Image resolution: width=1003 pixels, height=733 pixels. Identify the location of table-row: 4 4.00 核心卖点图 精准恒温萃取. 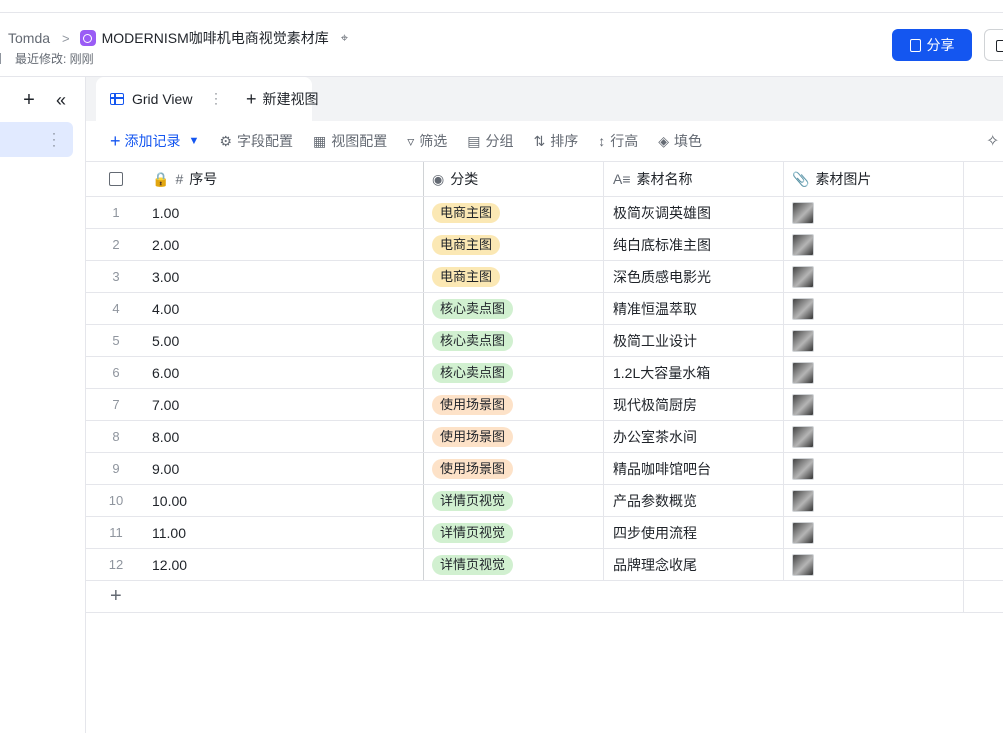
(544, 309).